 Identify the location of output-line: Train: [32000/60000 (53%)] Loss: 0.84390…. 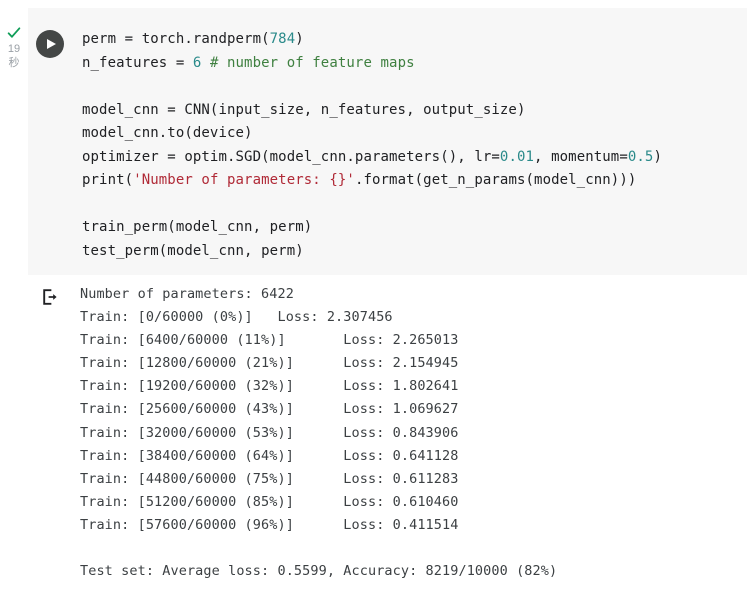
(269, 432).